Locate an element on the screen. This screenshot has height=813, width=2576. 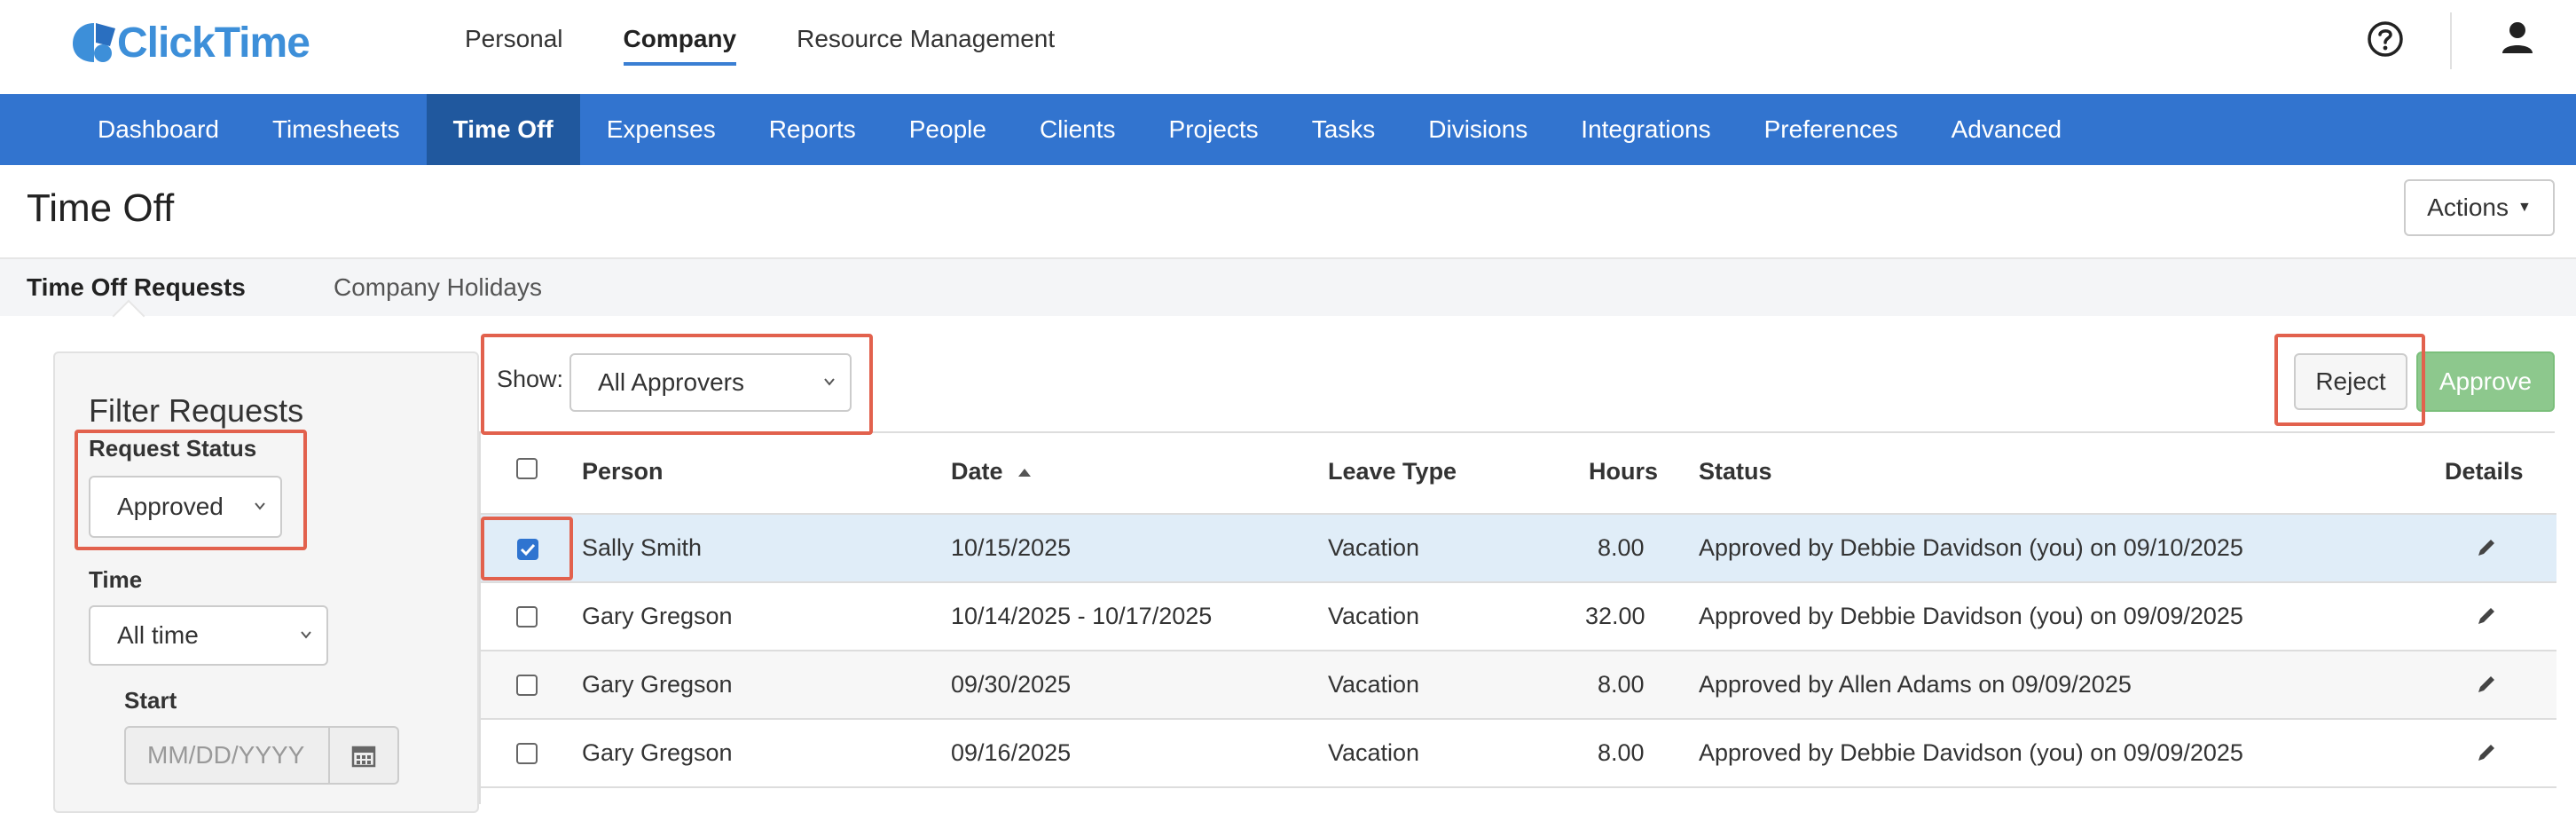
actions-button: Actions ▼ is located at coordinates (2479, 208).